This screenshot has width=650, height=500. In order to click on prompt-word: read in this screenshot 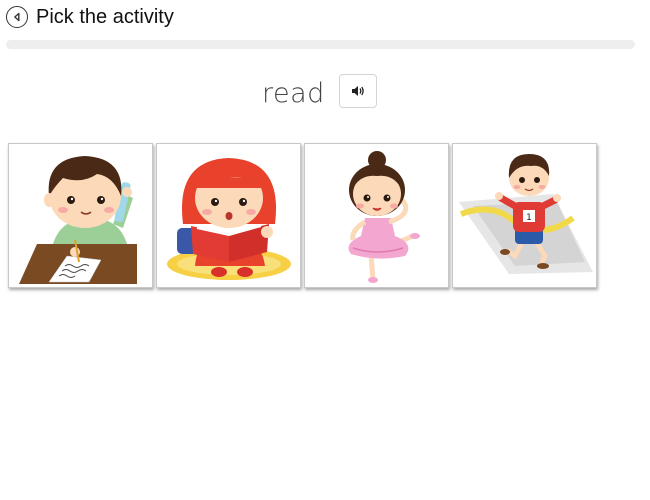, I will do `click(293, 93)`.